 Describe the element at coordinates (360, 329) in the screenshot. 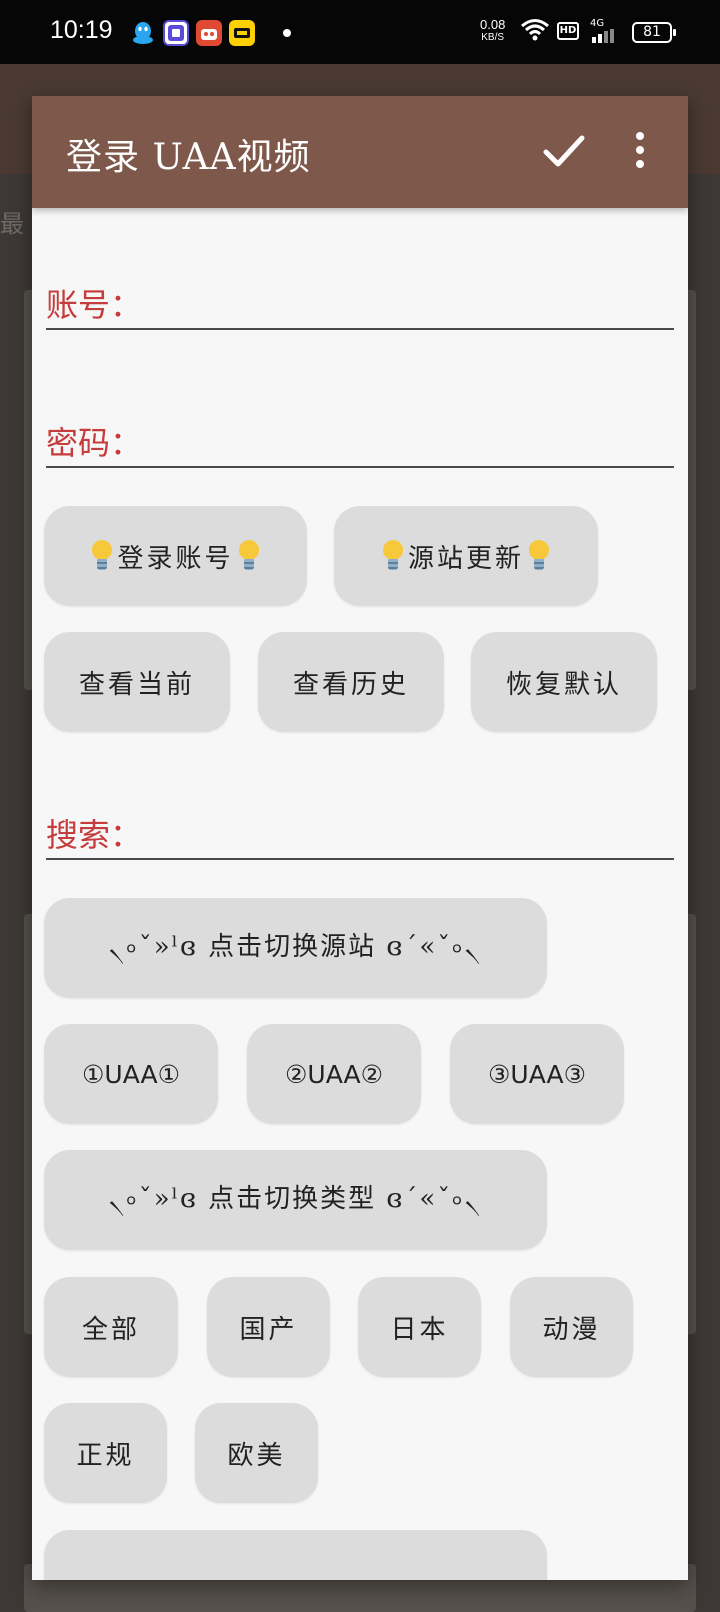

I see `account-input-underline` at that location.